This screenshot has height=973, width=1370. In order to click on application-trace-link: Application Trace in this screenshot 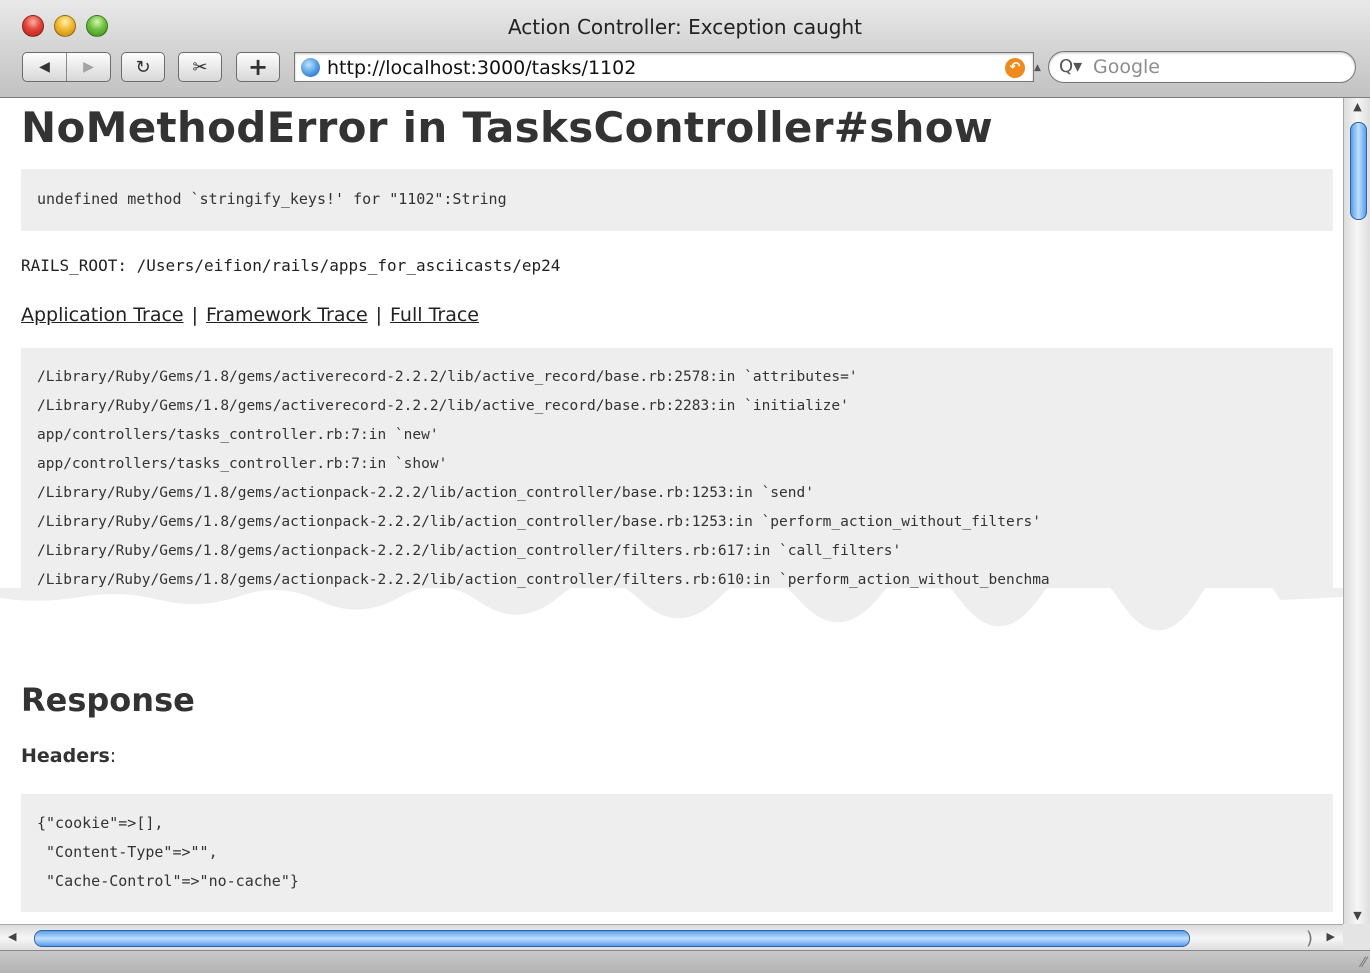, I will do `click(102, 315)`.